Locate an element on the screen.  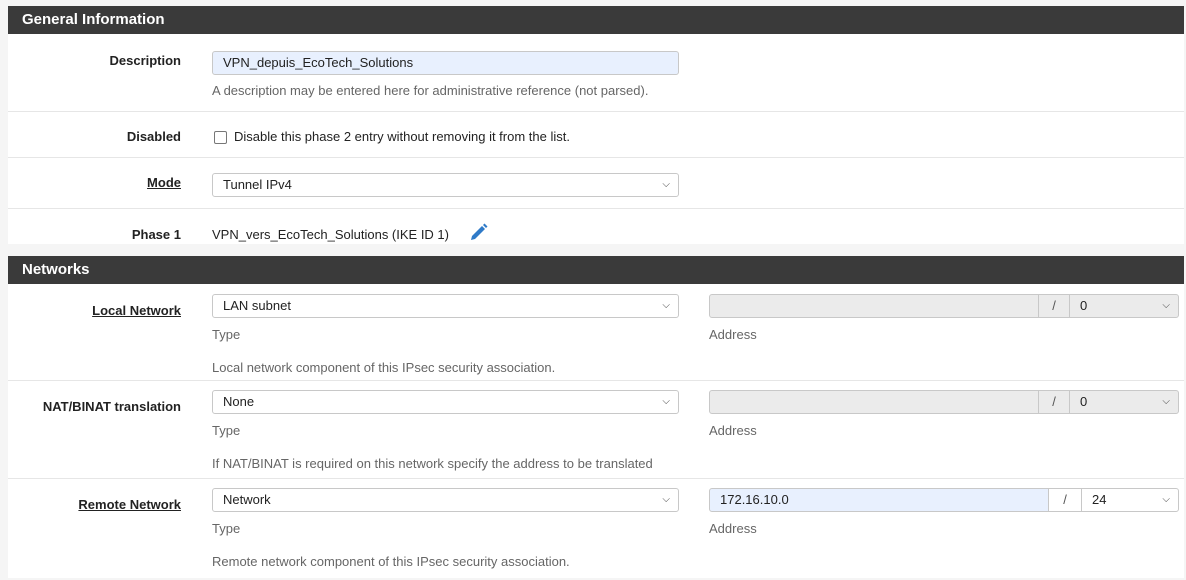
local-network-type-select: LAN subnet ⌵ is located at coordinates (445, 306).